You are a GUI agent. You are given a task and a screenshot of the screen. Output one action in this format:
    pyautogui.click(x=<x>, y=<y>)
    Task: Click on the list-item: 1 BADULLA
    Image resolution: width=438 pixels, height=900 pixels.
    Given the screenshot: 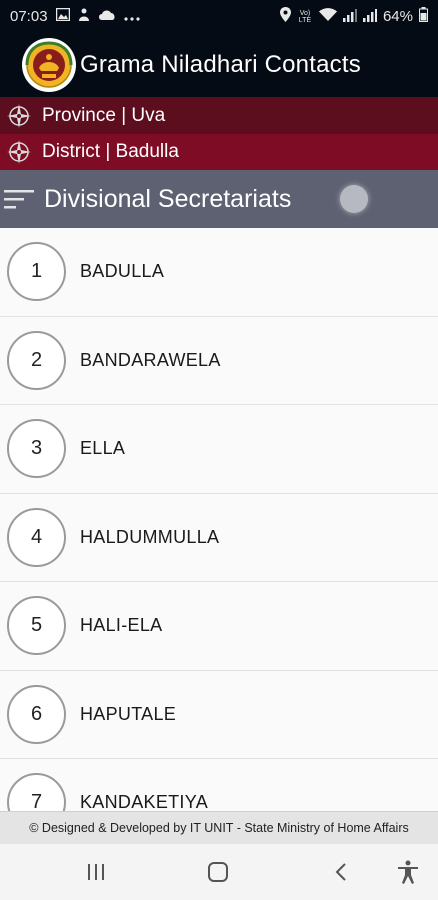 What is the action you would take?
    pyautogui.click(x=219, y=272)
    